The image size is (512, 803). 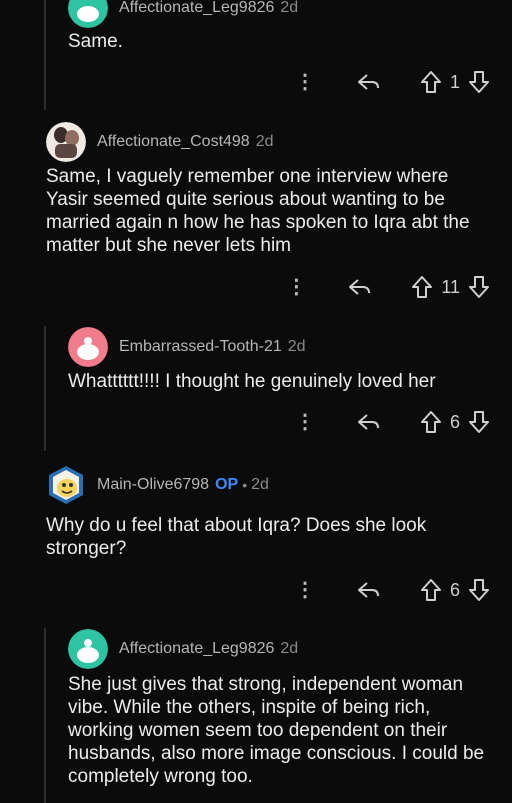 I want to click on vote-count: 1, so click(x=454, y=81).